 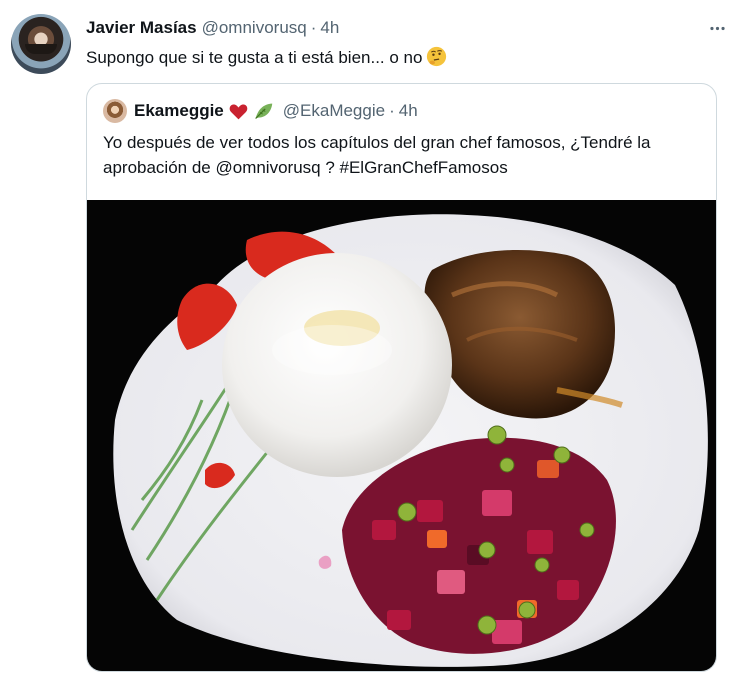 What do you see at coordinates (238, 111) in the screenshot?
I see `red-heart-emoji-icon` at bounding box center [238, 111].